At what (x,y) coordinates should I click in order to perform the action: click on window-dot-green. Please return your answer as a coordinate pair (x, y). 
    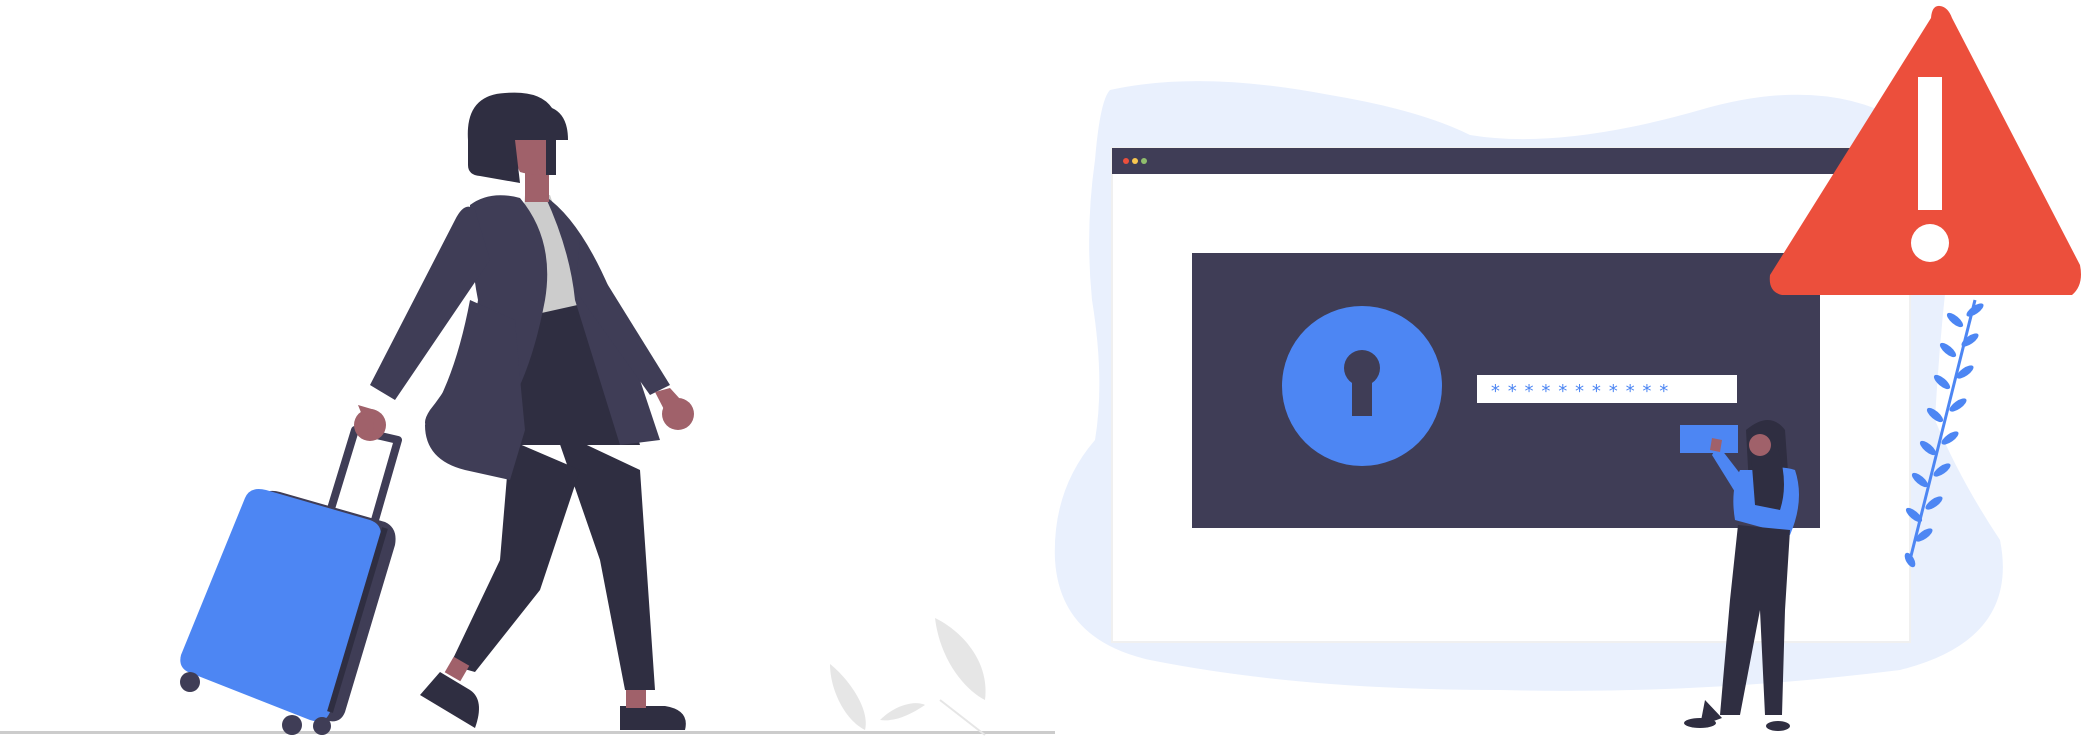
    Looking at the image, I should click on (1144, 161).